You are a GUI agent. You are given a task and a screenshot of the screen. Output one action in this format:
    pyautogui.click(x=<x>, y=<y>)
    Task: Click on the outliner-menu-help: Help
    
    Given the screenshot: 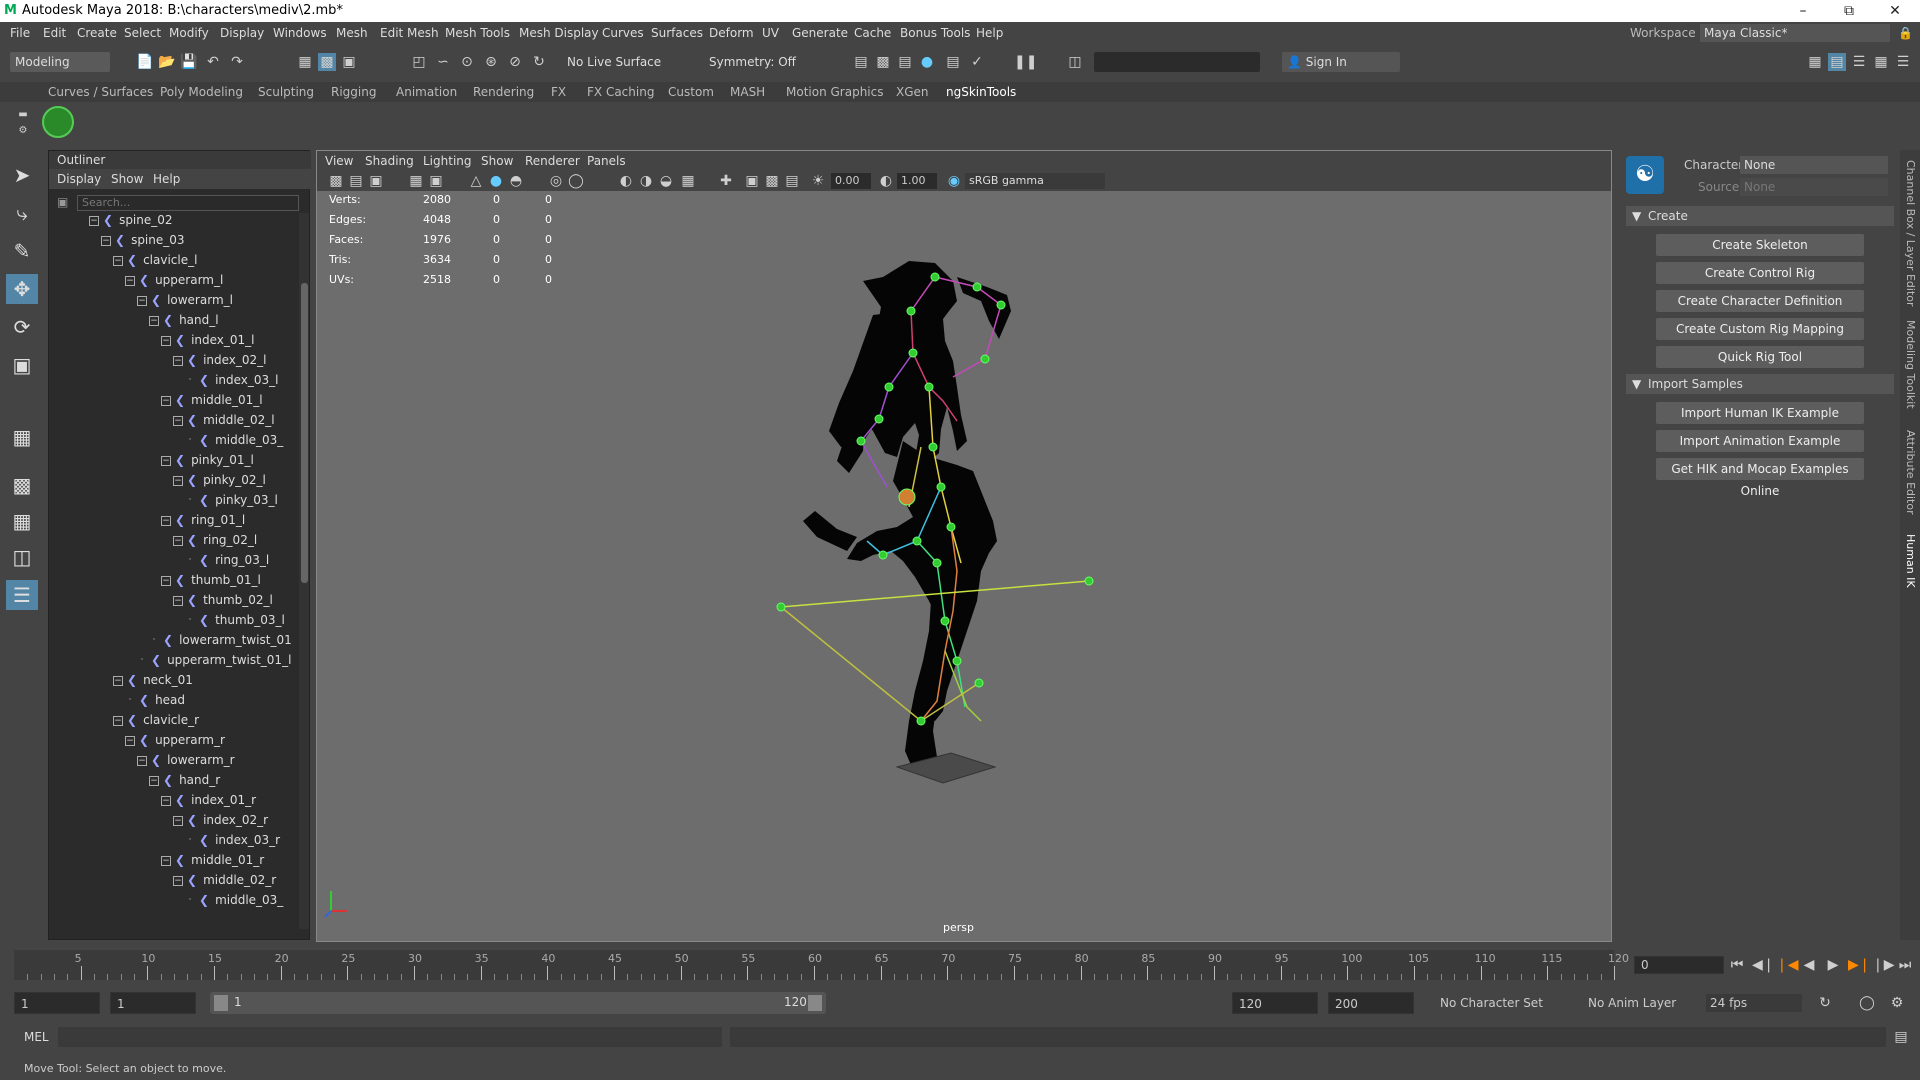 What is the action you would take?
    pyautogui.click(x=166, y=179)
    